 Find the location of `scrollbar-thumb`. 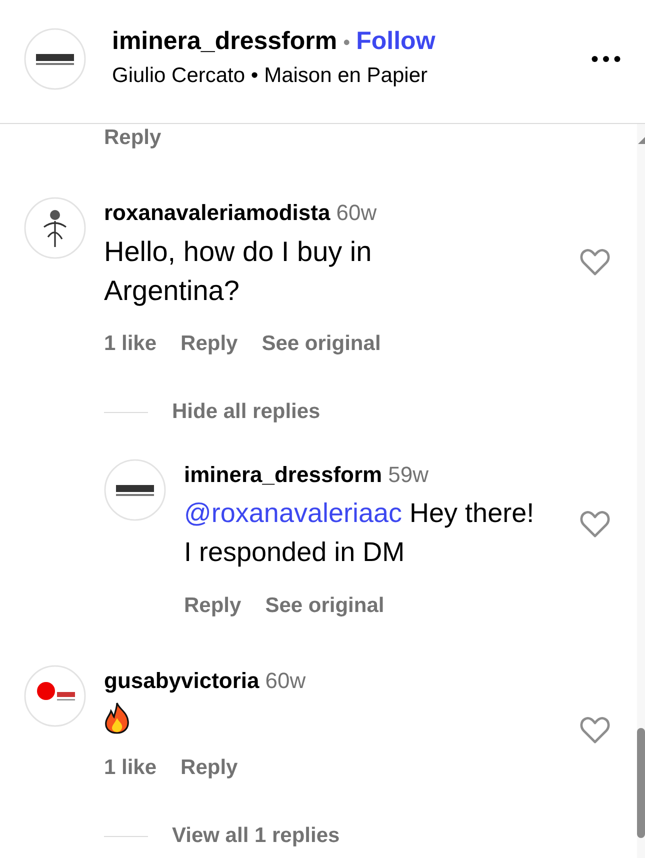

scrollbar-thumb is located at coordinates (641, 783).